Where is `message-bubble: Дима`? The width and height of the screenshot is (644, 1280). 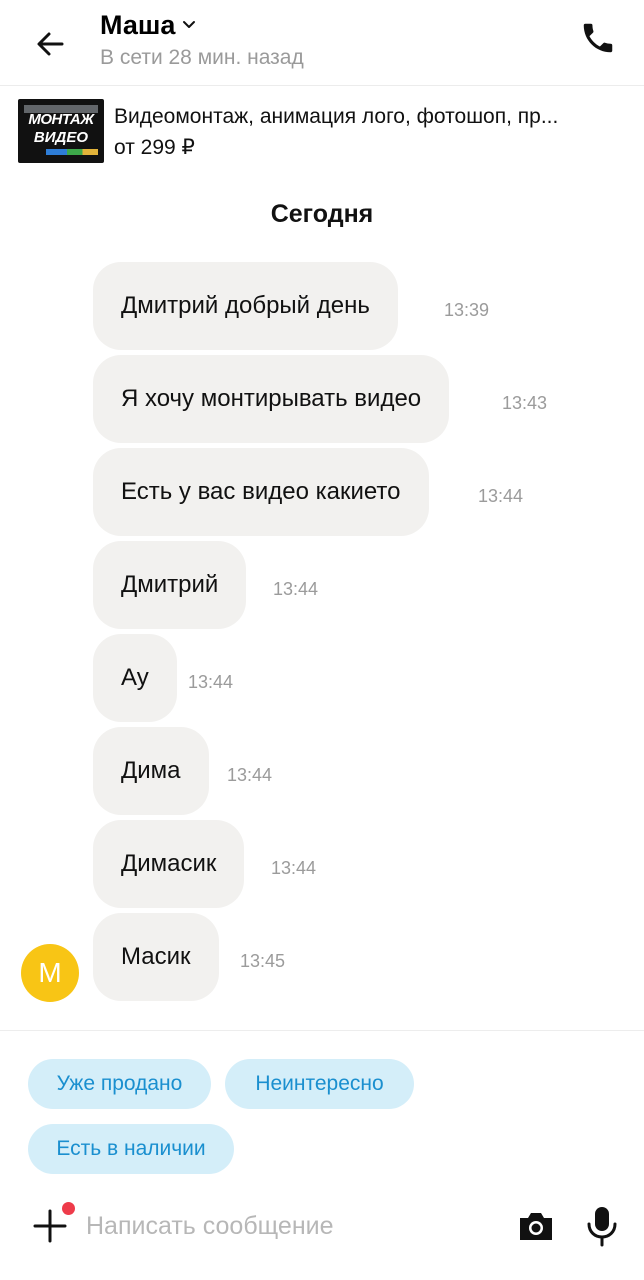
message-bubble: Дима is located at coordinates (151, 771).